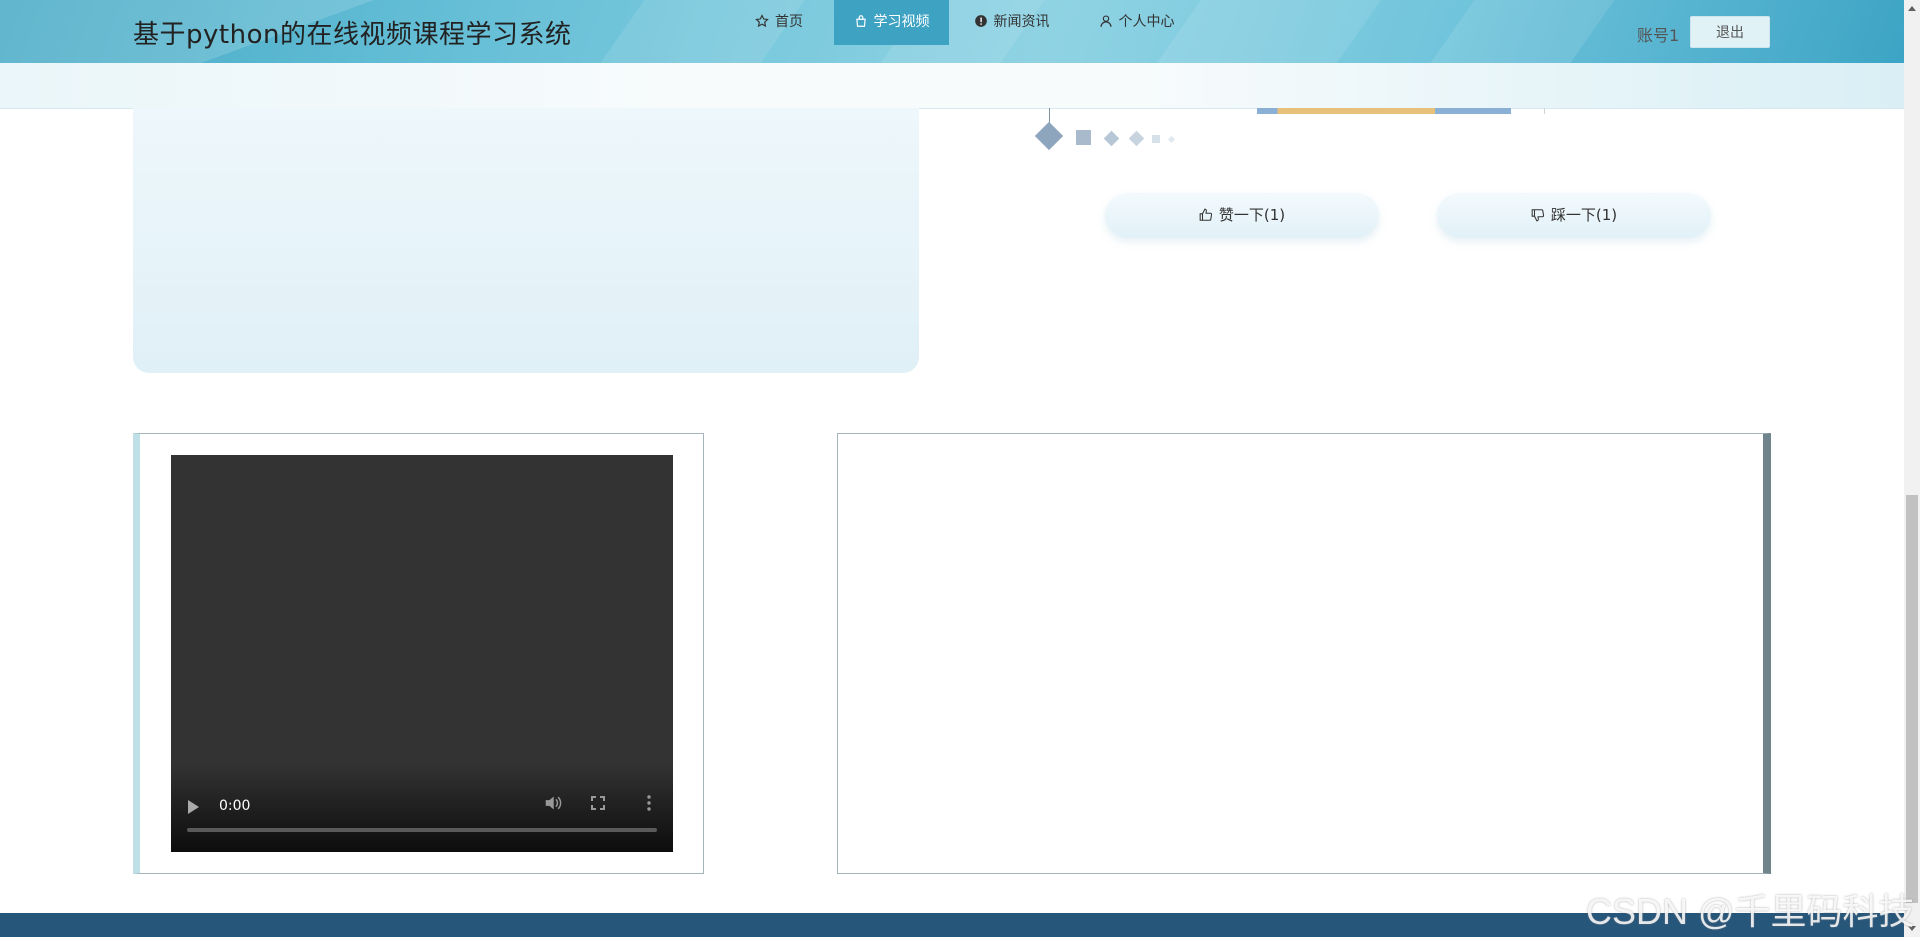  What do you see at coordinates (1584, 215) in the screenshot?
I see `dislike-label: 踩一下(1)` at bounding box center [1584, 215].